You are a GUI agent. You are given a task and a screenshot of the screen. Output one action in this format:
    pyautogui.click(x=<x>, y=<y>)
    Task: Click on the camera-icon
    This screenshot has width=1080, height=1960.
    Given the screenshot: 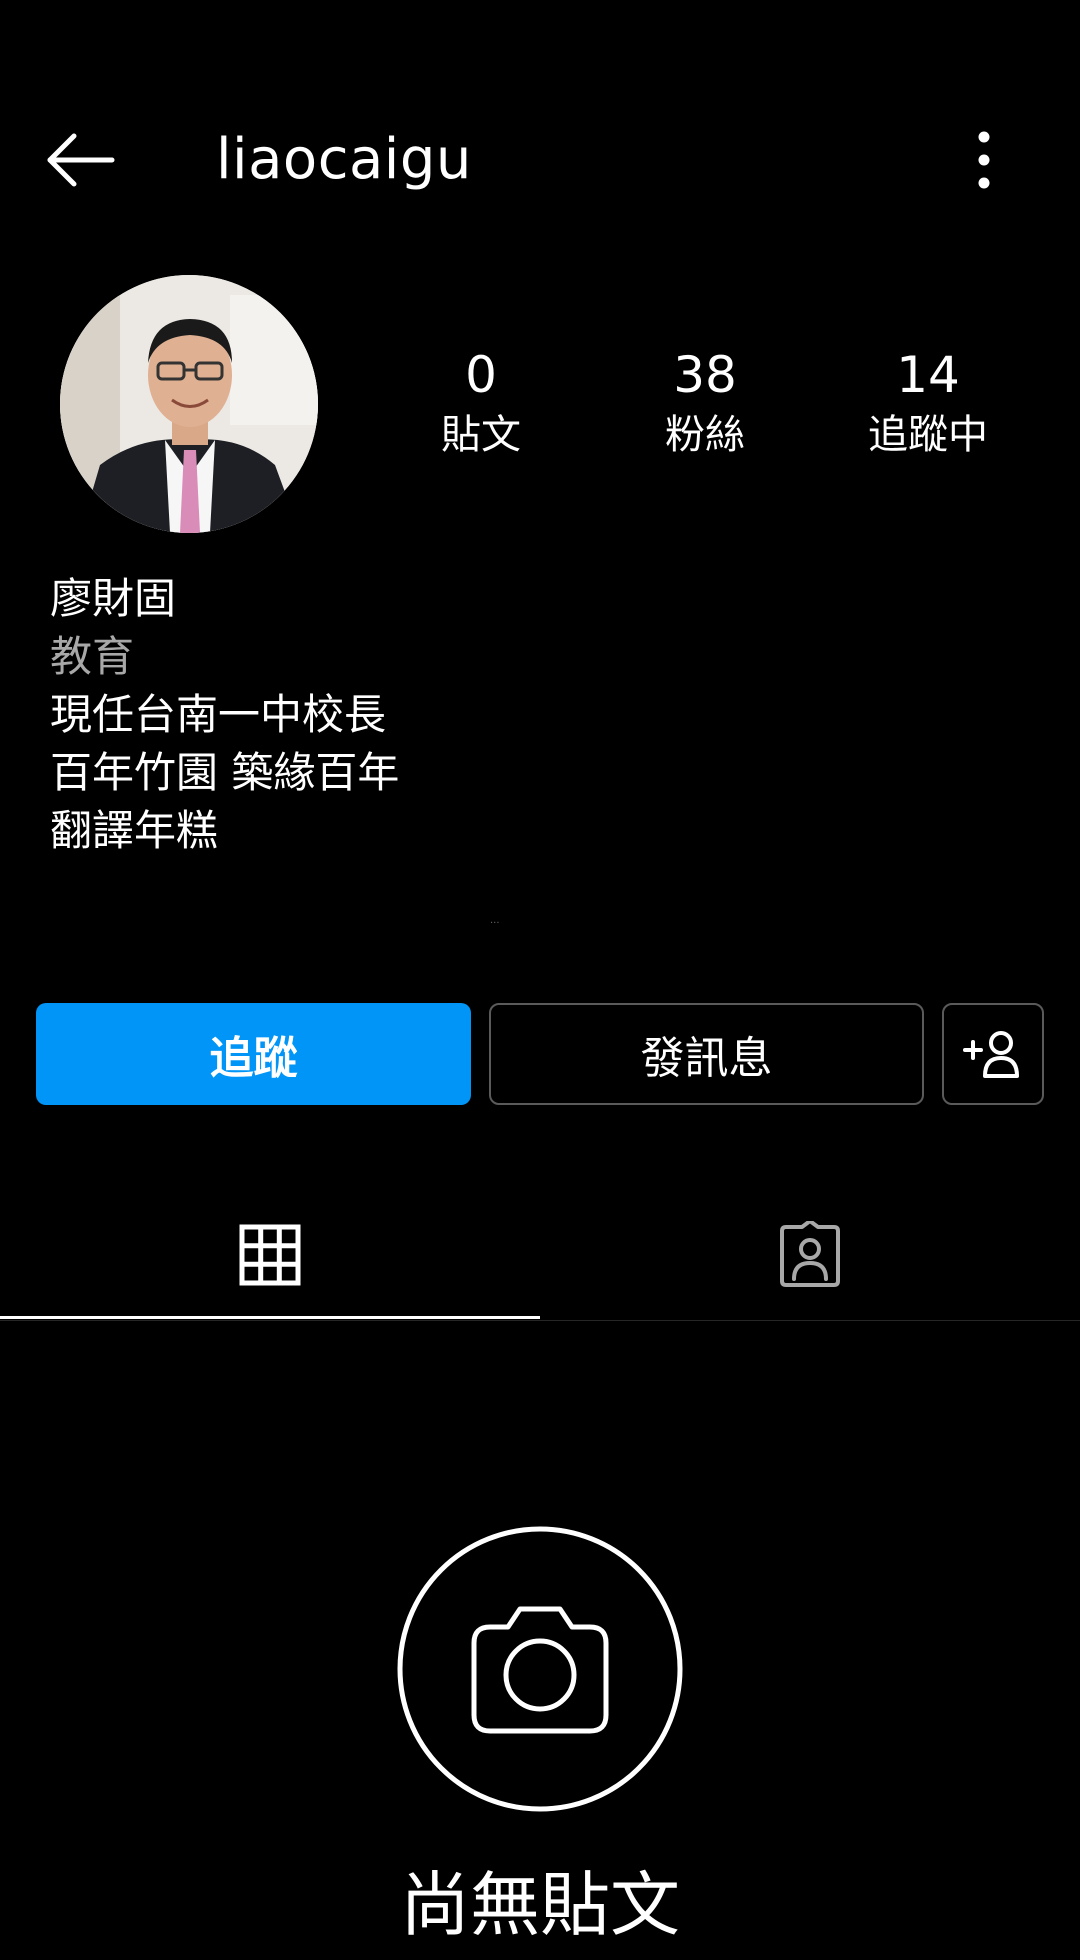 What is the action you would take?
    pyautogui.click(x=540, y=1669)
    